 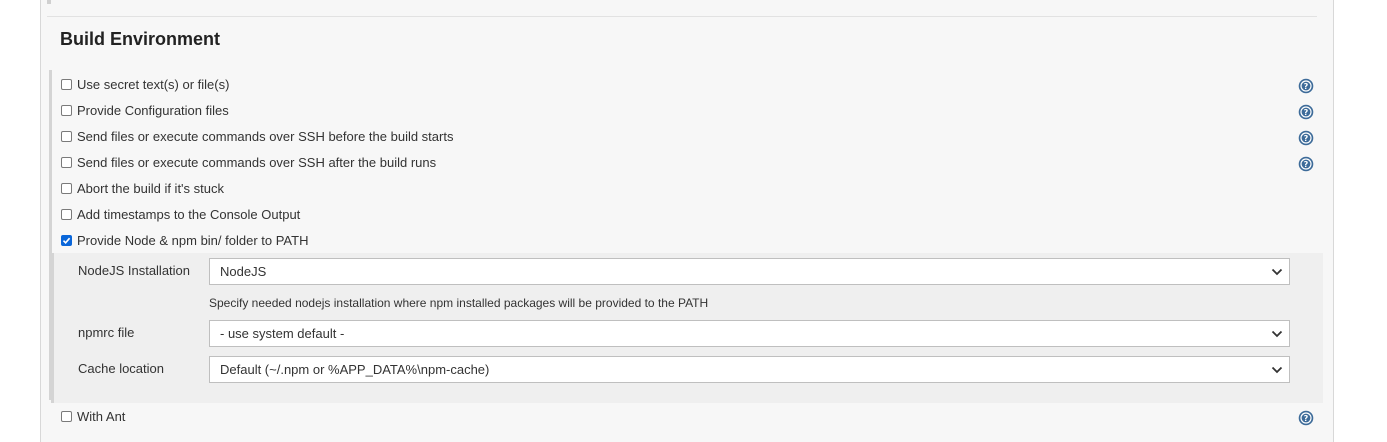 I want to click on abort-if-stuck-label: Abort the build if it's stuck, so click(x=150, y=188).